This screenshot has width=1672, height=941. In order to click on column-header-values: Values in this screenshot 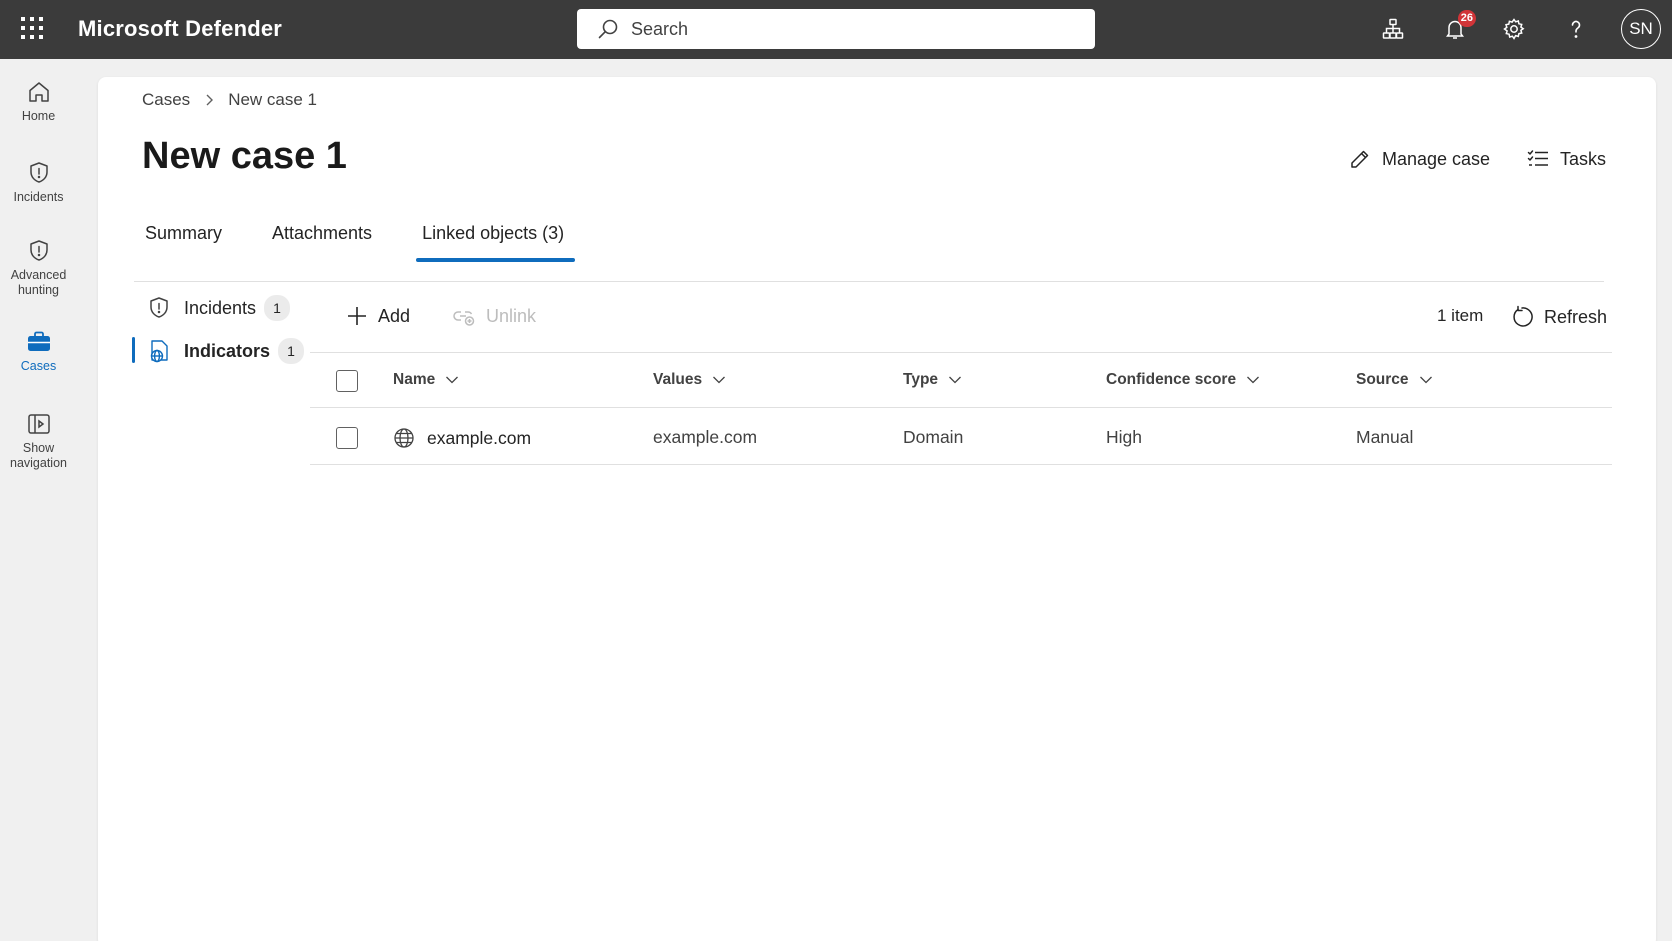, I will do `click(689, 380)`.